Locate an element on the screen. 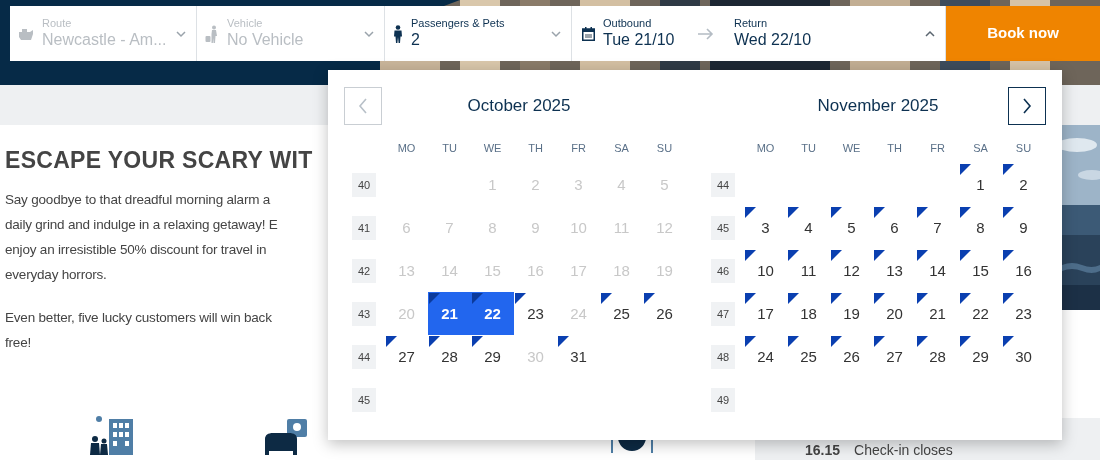 The height and width of the screenshot is (460, 1100). week-number: 41 is located at coordinates (364, 227).